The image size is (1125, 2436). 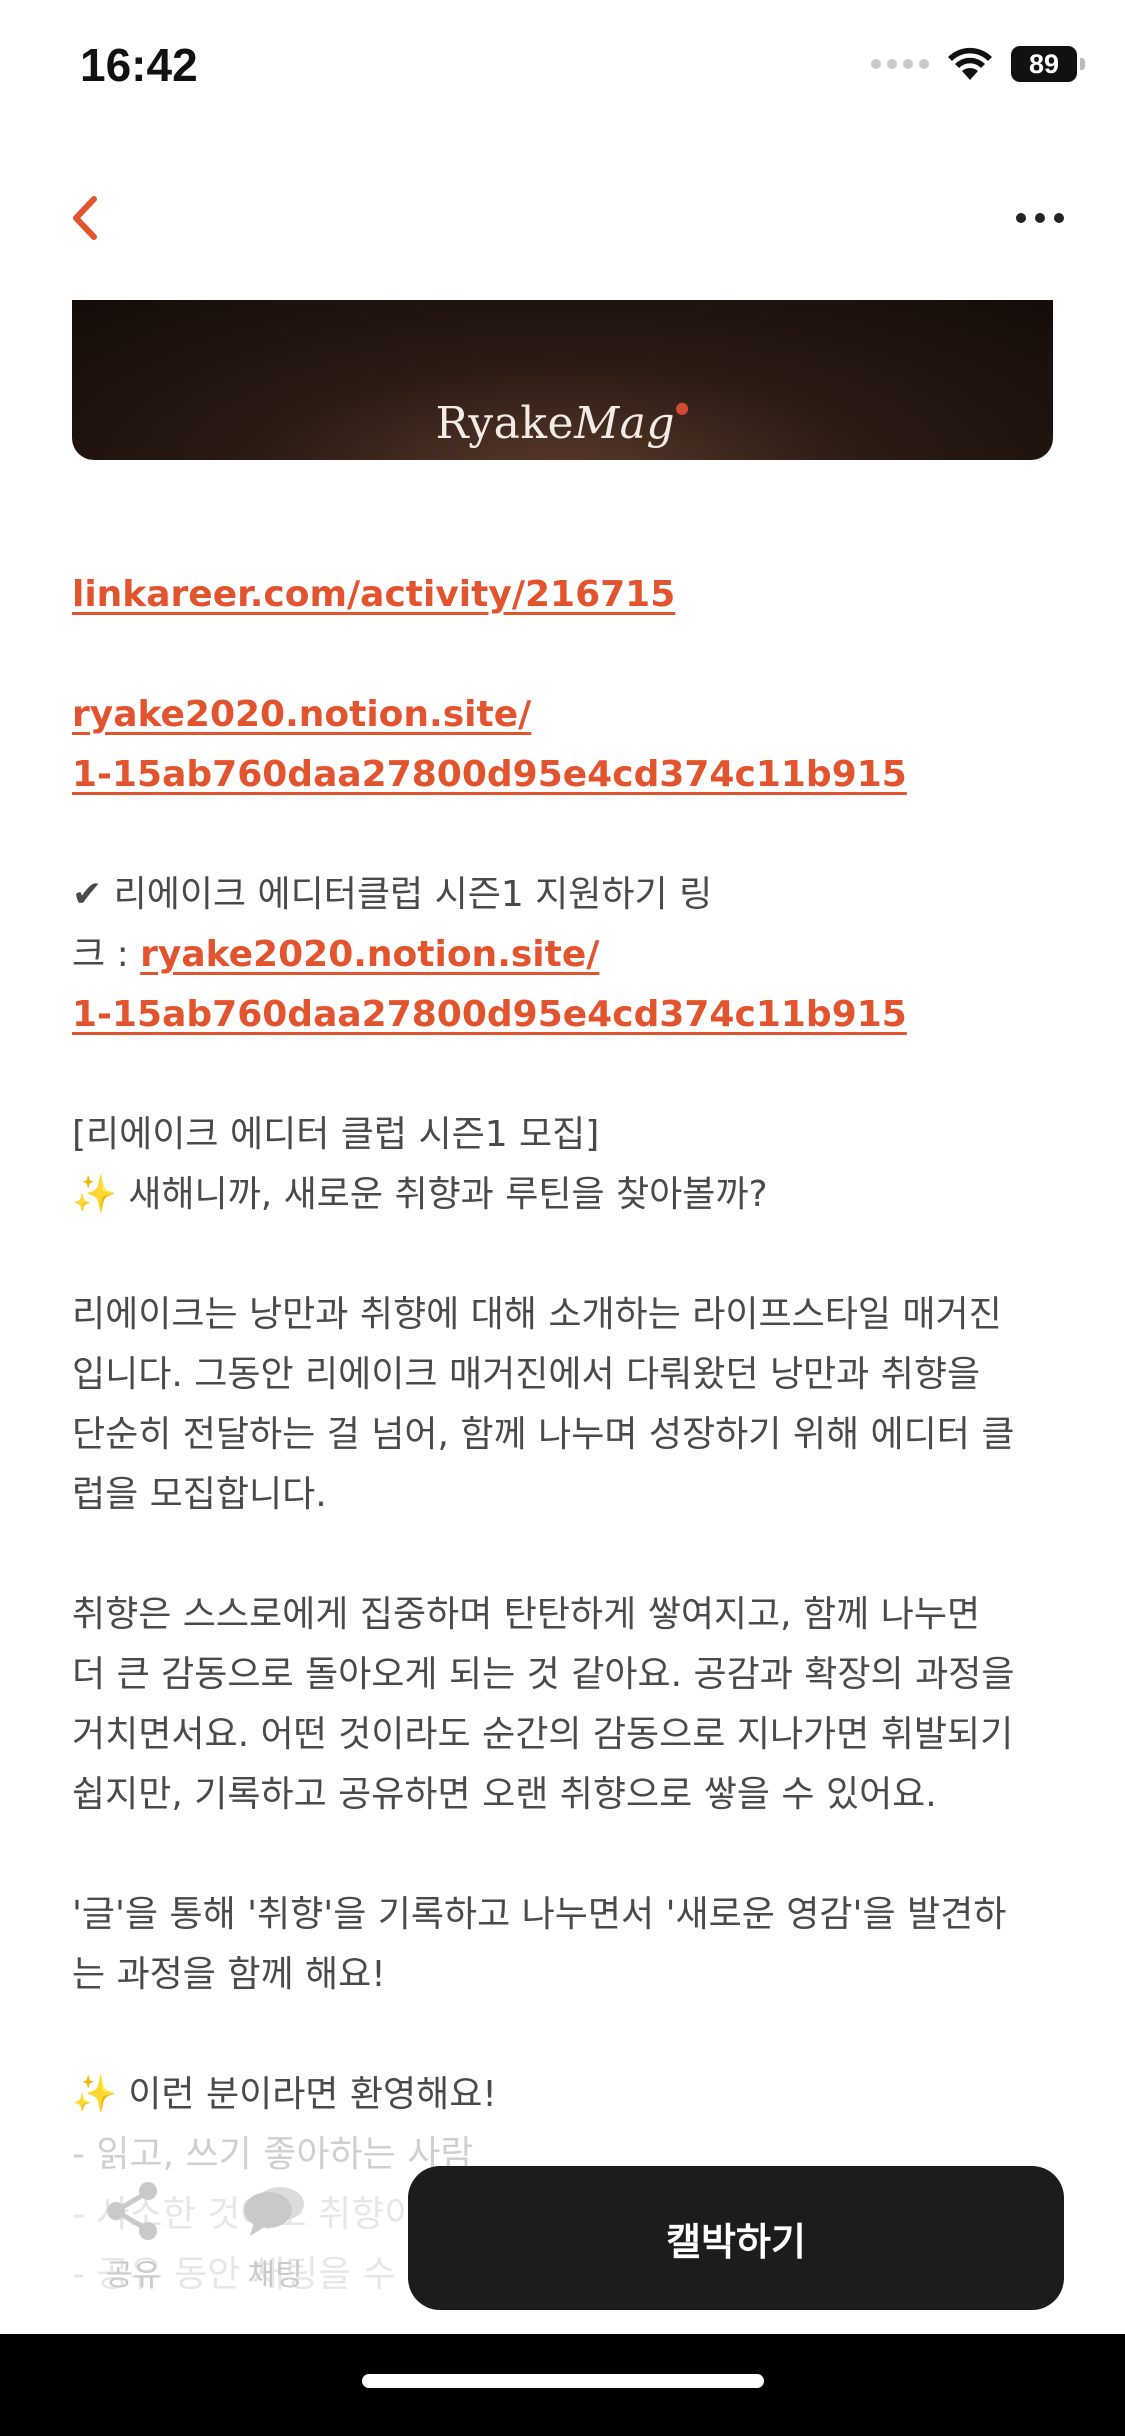 I want to click on notion-link-line2: 1-15ab760daa27800d95e4cd374c11b915, so click(x=567, y=775).